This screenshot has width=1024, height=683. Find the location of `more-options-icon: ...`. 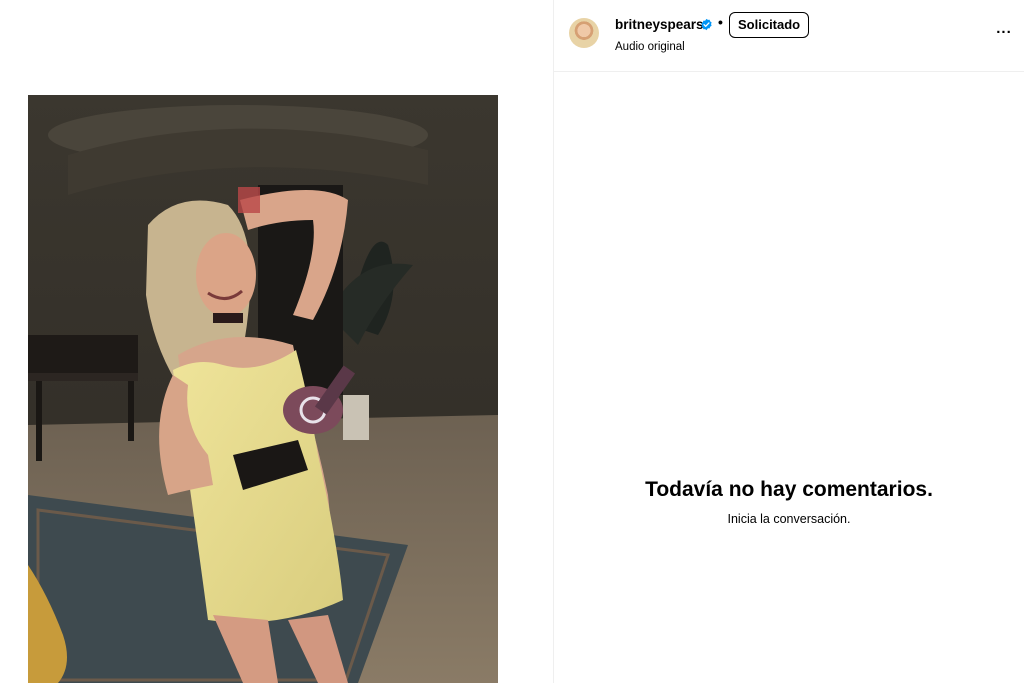

more-options-icon: ... is located at coordinates (1004, 31).